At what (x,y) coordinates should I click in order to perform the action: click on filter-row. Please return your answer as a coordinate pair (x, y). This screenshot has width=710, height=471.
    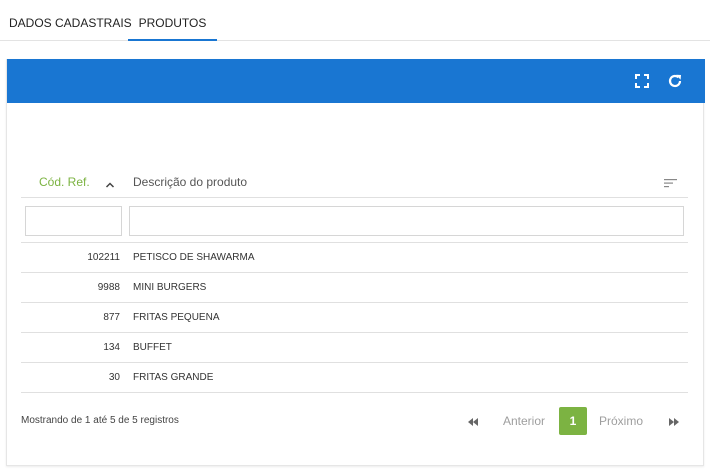
    Looking at the image, I should click on (354, 220).